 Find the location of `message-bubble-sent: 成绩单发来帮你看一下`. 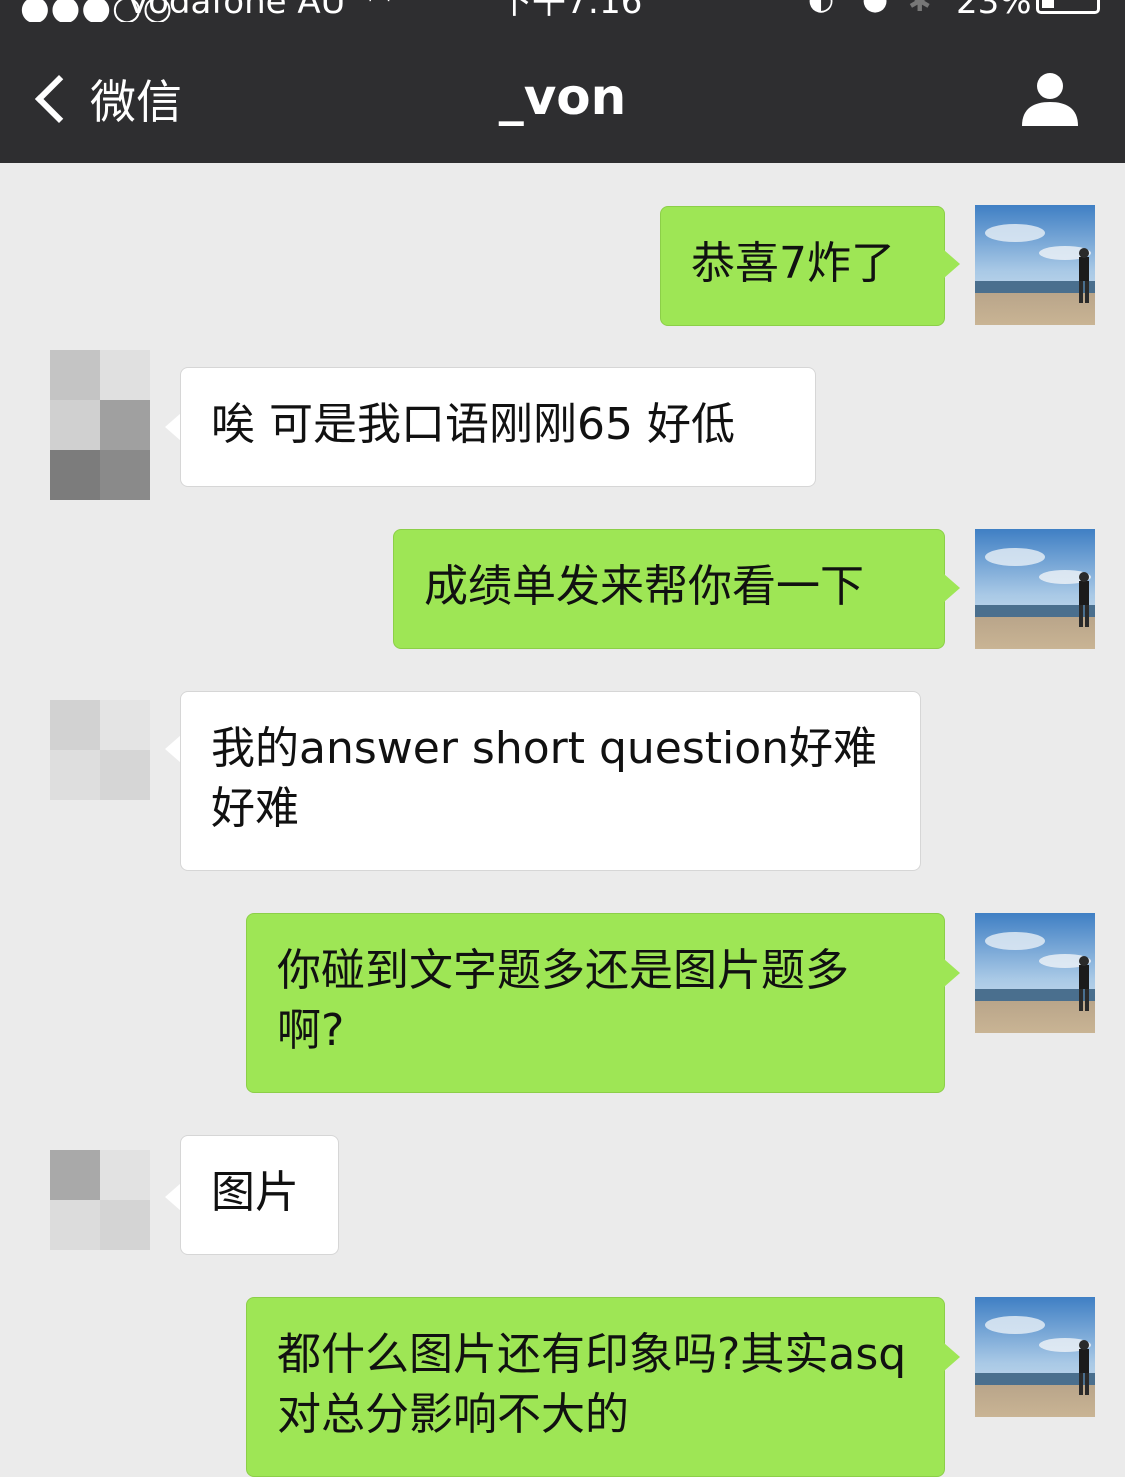

message-bubble-sent: 成绩单发来帮你看一下 is located at coordinates (669, 589).